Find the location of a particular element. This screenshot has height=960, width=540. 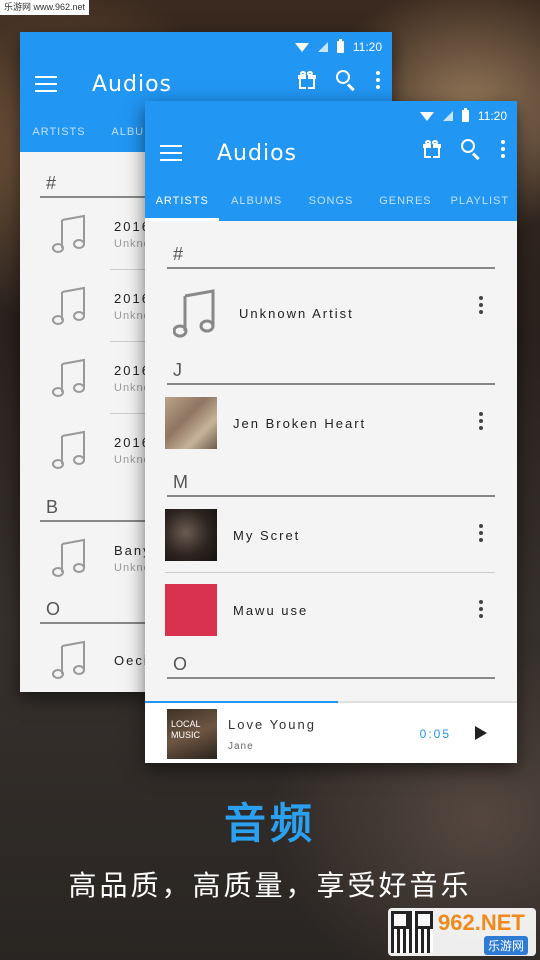

tab-songs: SONGS is located at coordinates (331, 201).